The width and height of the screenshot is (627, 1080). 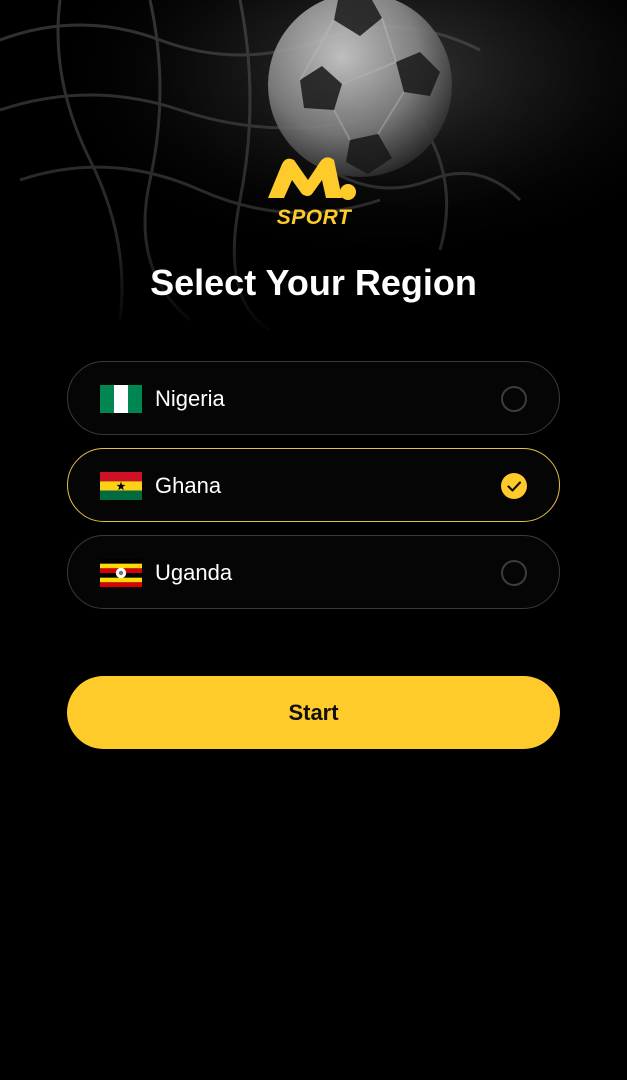 I want to click on uganda-flag-icon, so click(x=121, y=573).